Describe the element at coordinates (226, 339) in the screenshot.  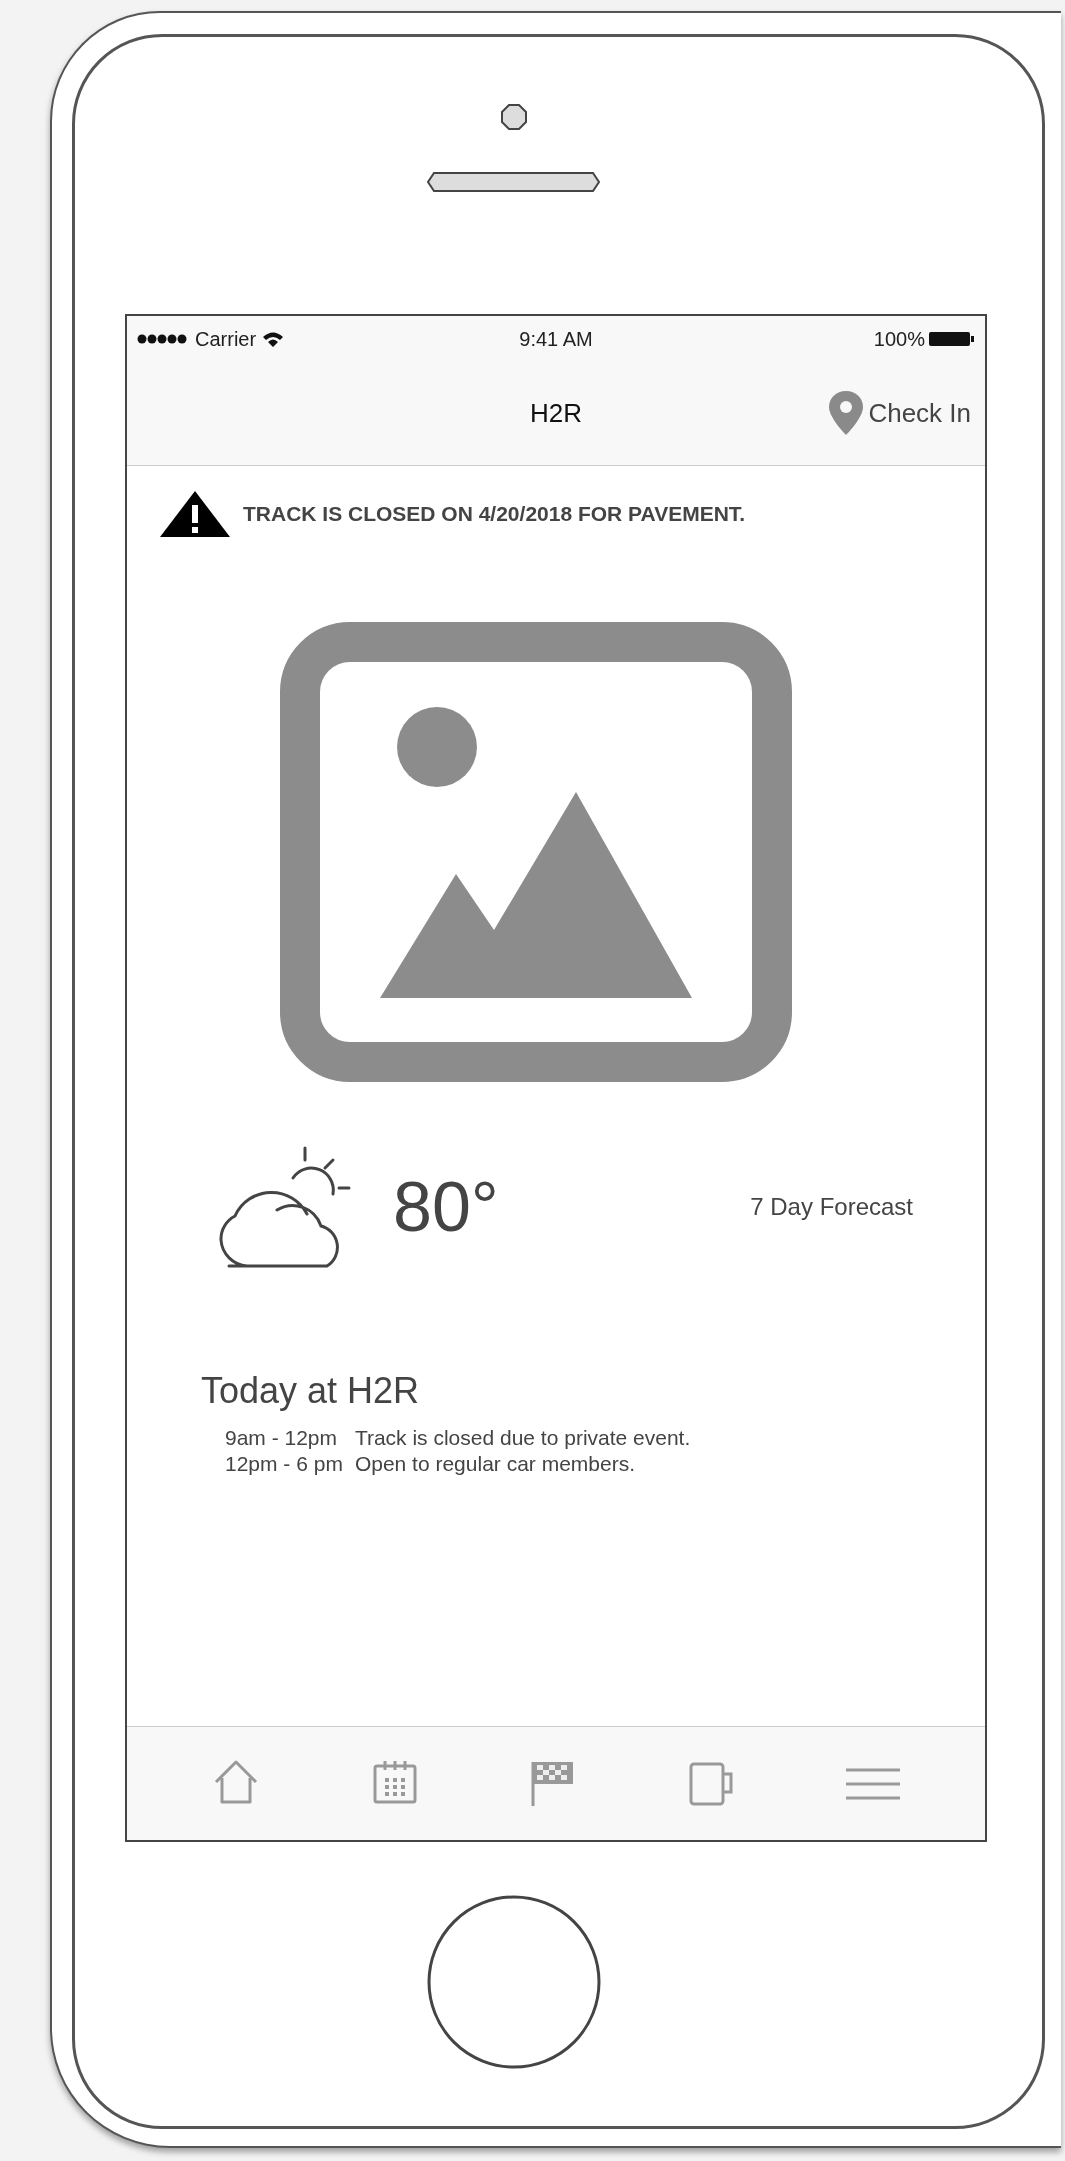
I see `carrier-label: Carrier` at that location.